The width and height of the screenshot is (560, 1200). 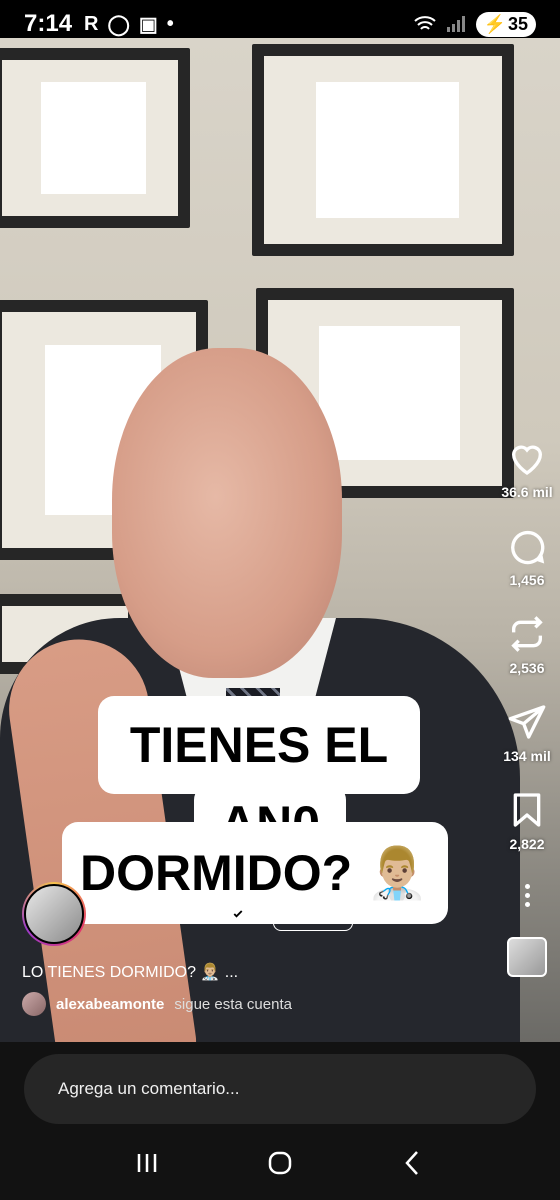 I want to click on home-icon, so click(x=280, y=1163).